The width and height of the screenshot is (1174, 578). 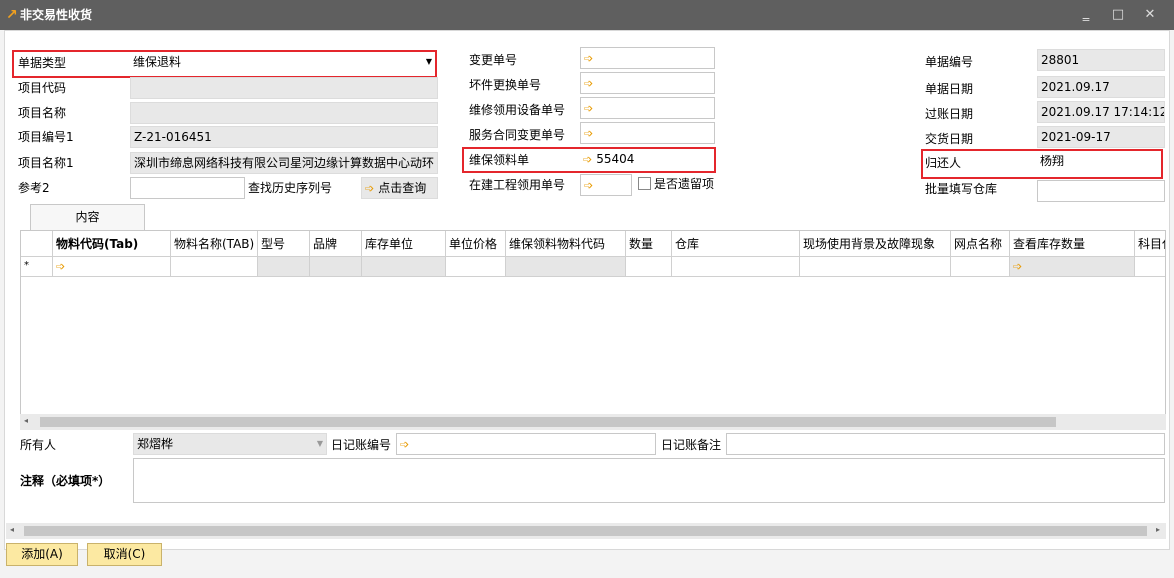 I want to click on project-name1-label: 项目名称1, so click(x=46, y=163).